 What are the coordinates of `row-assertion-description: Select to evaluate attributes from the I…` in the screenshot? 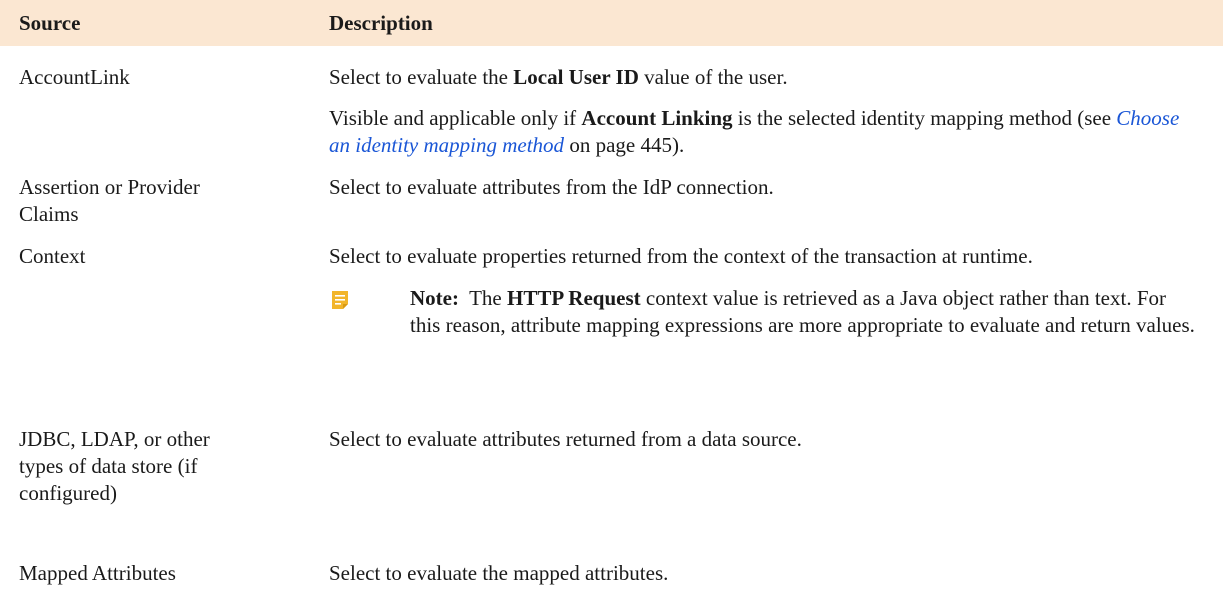 It's located at (551, 187).